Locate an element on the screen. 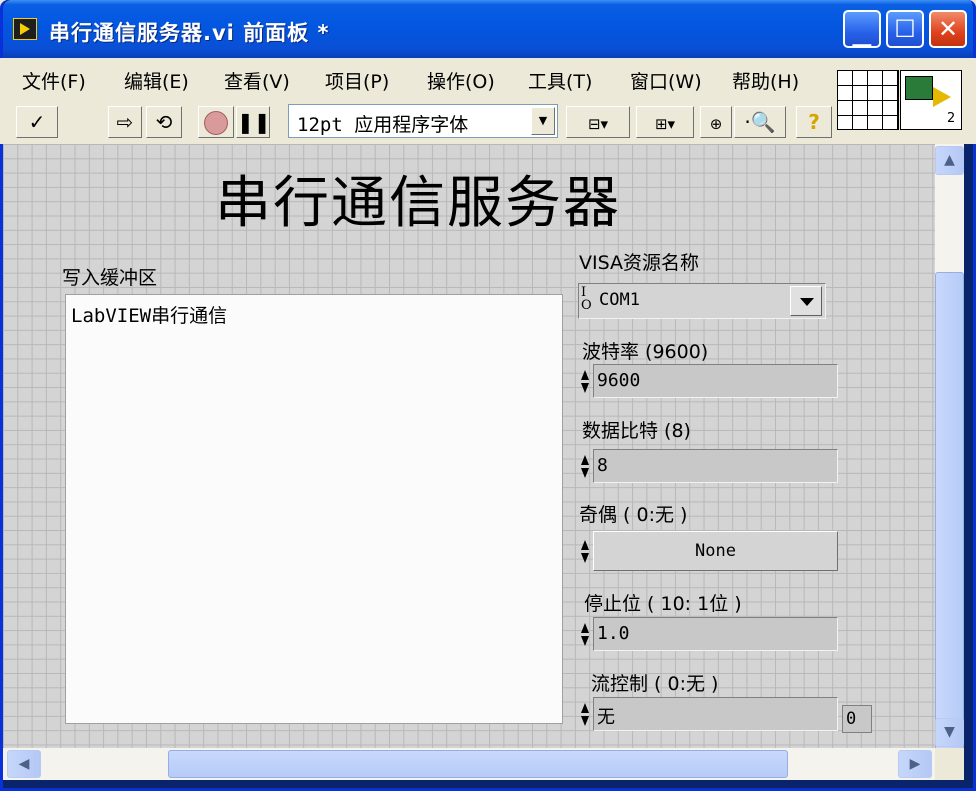 The height and width of the screenshot is (791, 976). run-button: ⇨ is located at coordinates (125, 122).